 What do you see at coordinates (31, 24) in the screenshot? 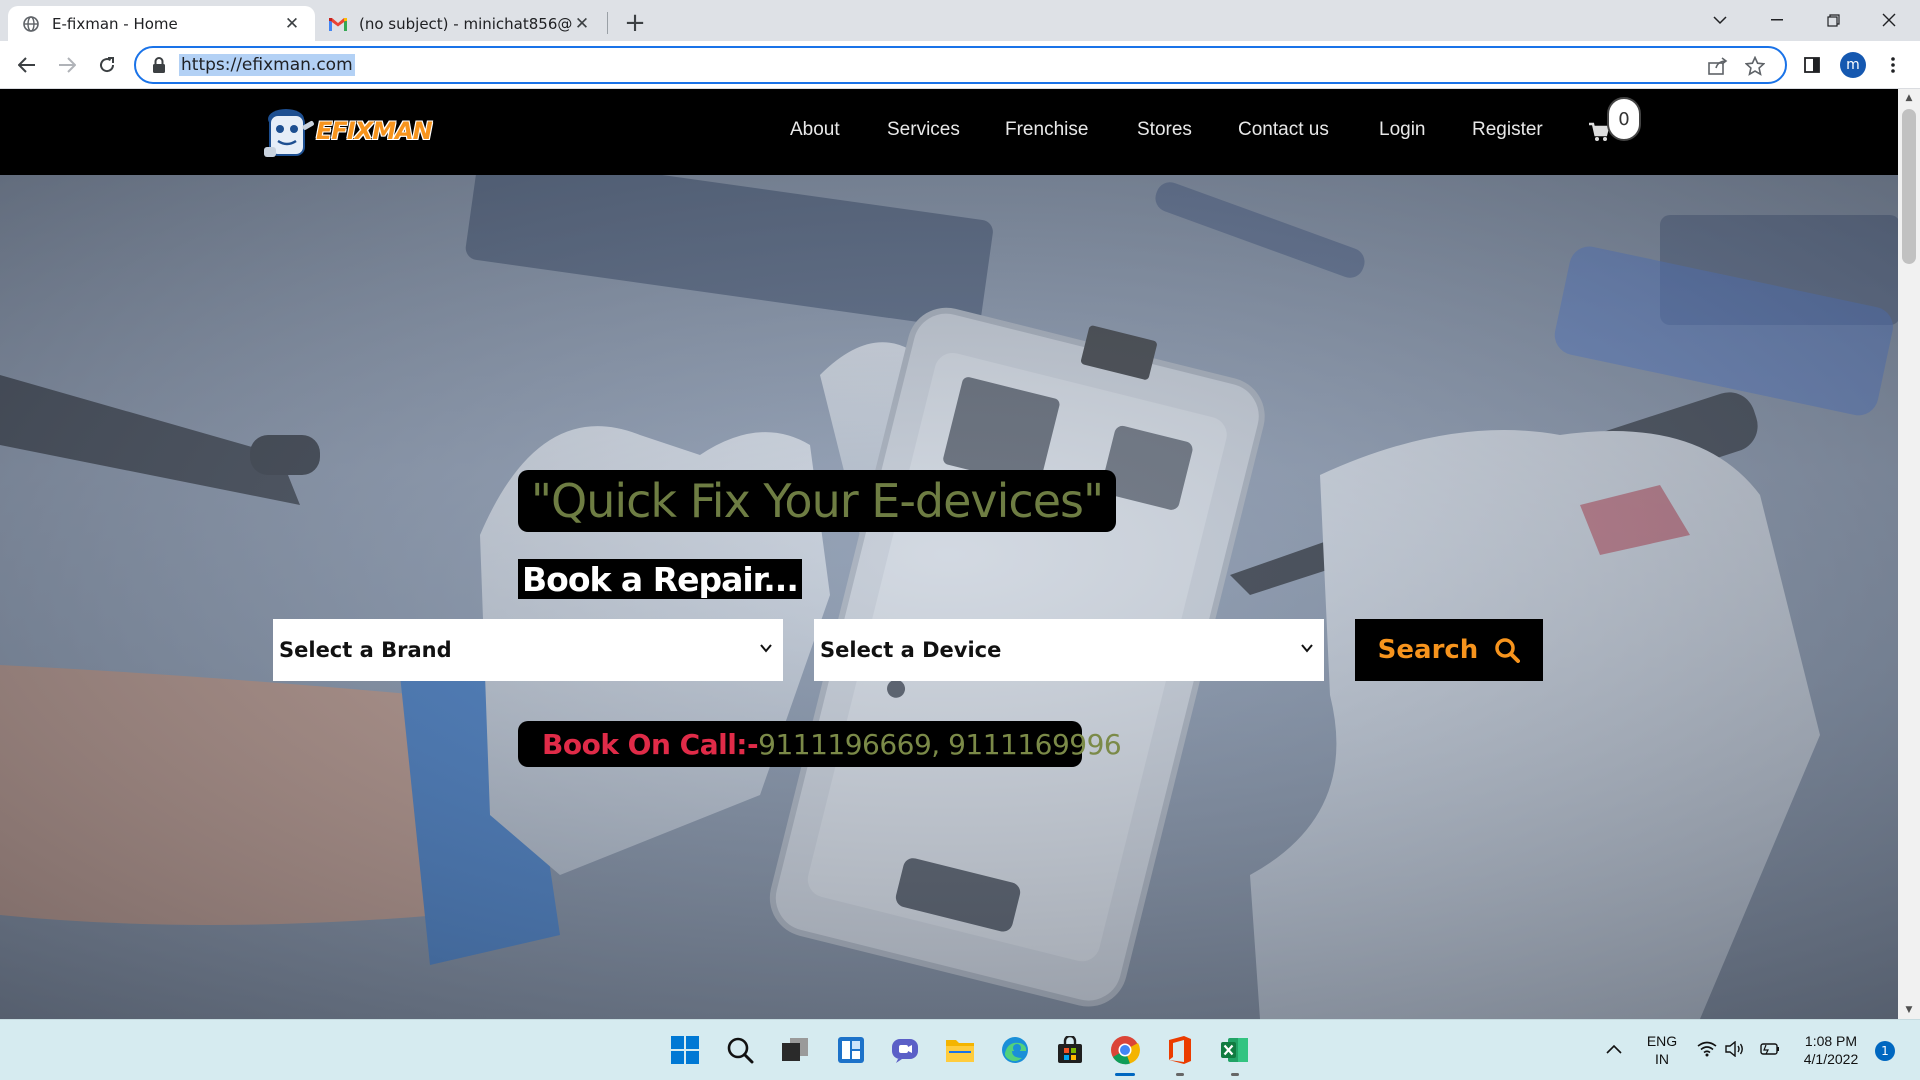
I see `globe-icon` at bounding box center [31, 24].